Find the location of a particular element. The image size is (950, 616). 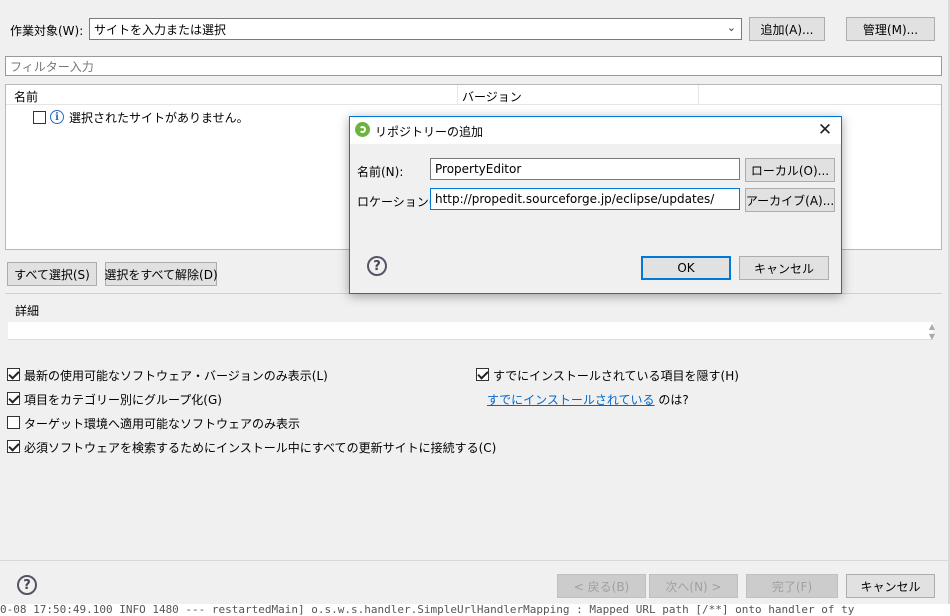

column-version: バージョン is located at coordinates (492, 96).